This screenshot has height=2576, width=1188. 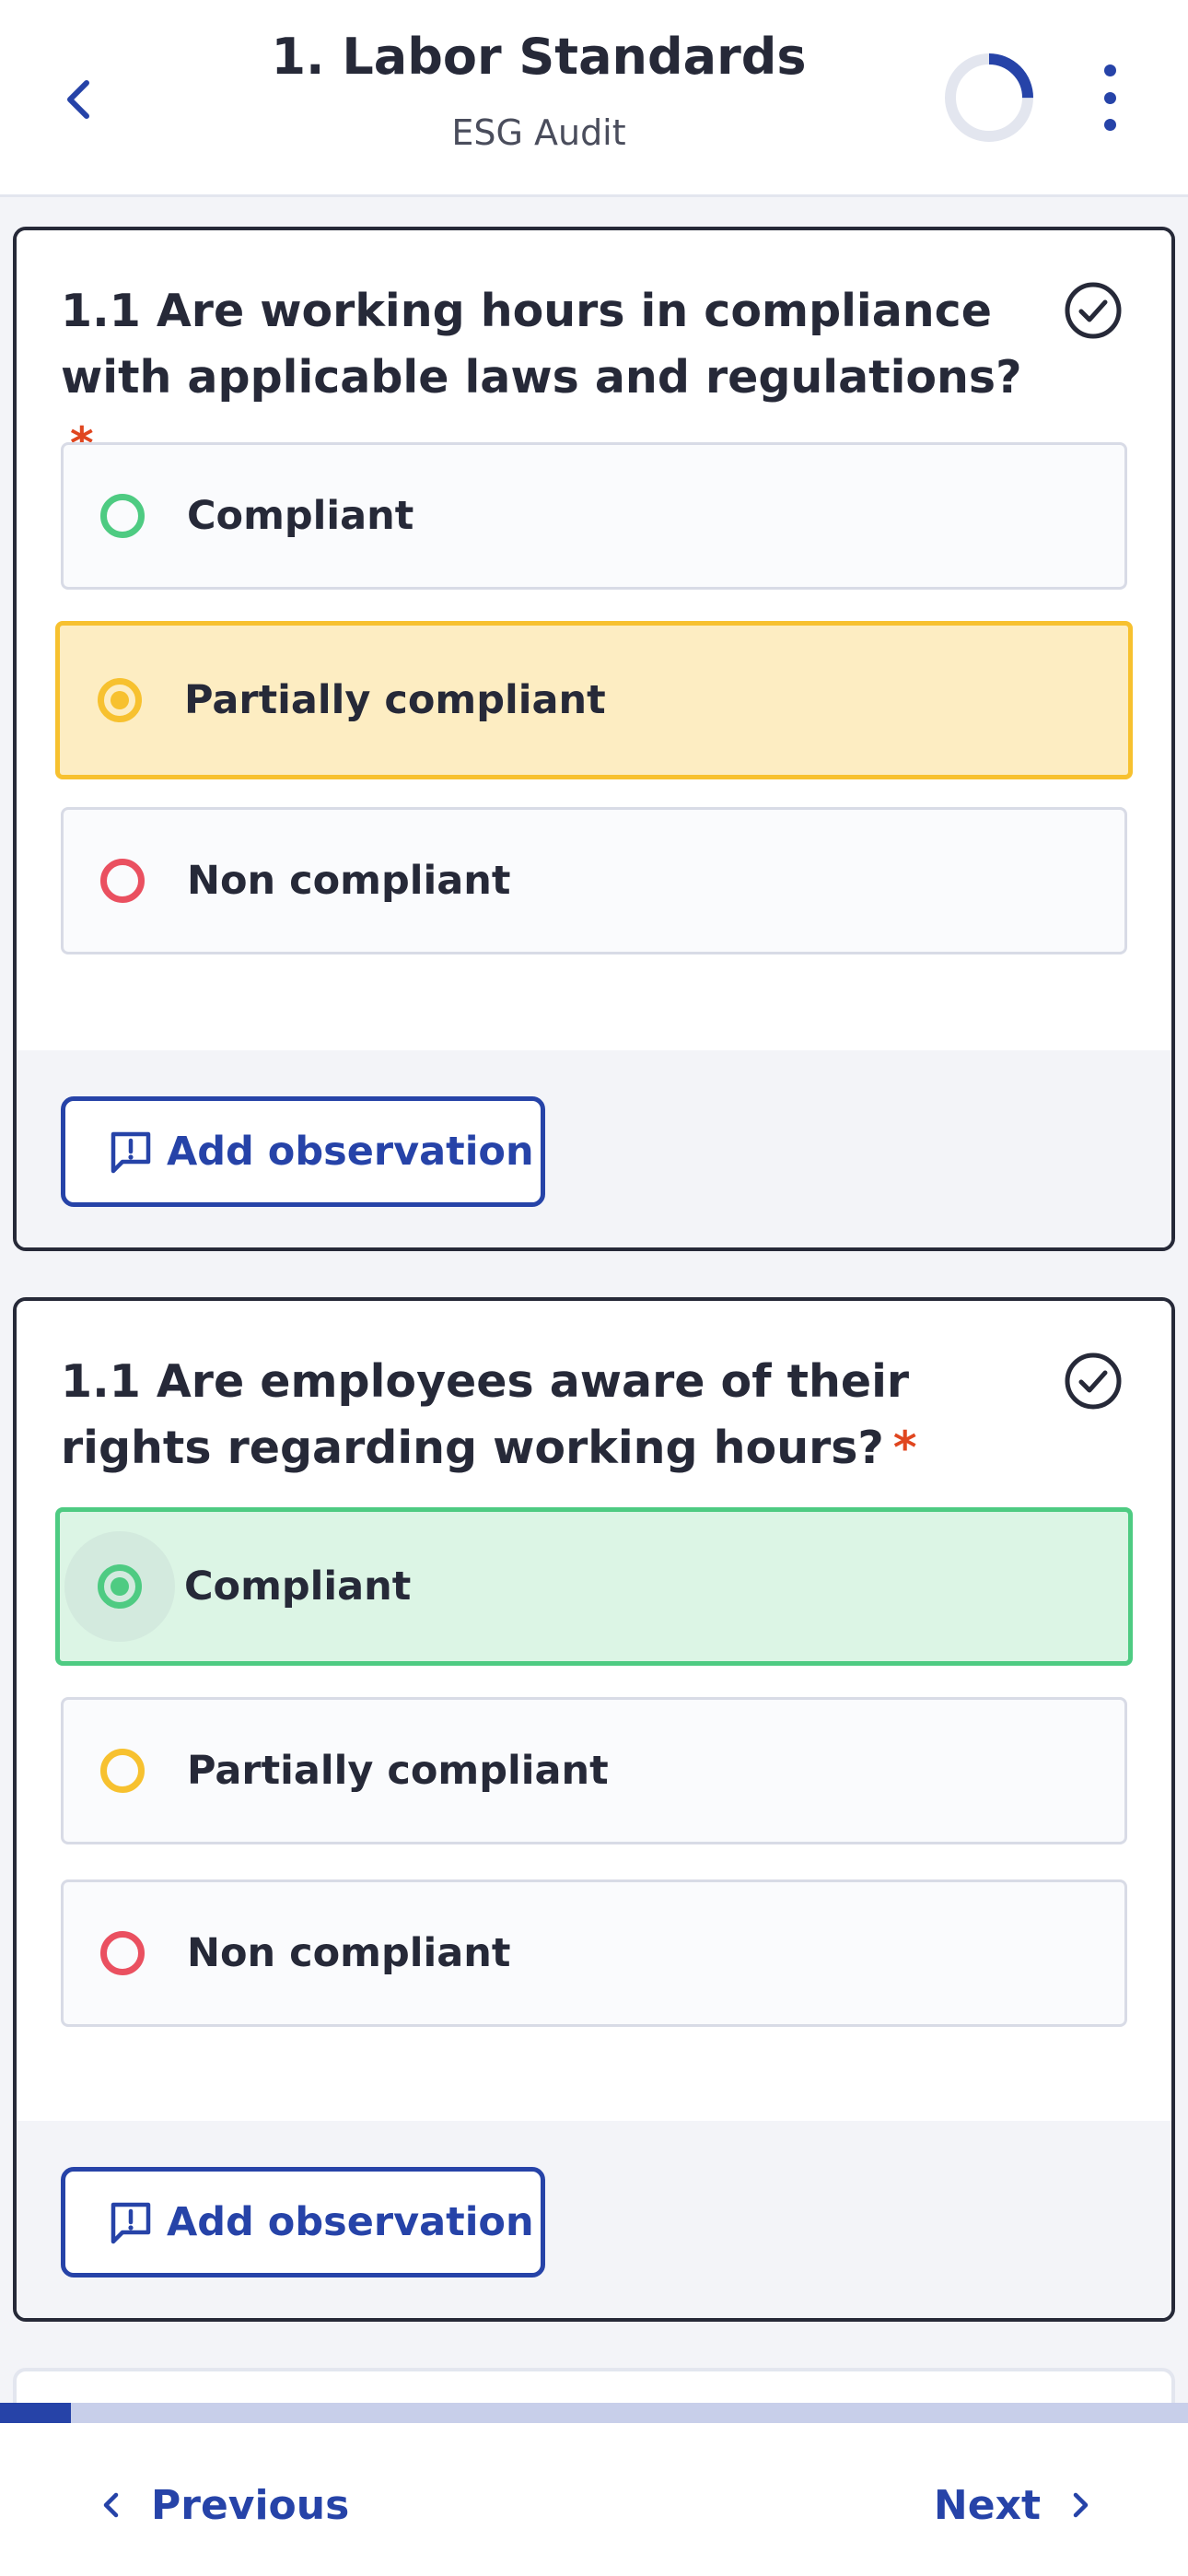 I want to click on section-progress-ring, so click(x=989, y=97).